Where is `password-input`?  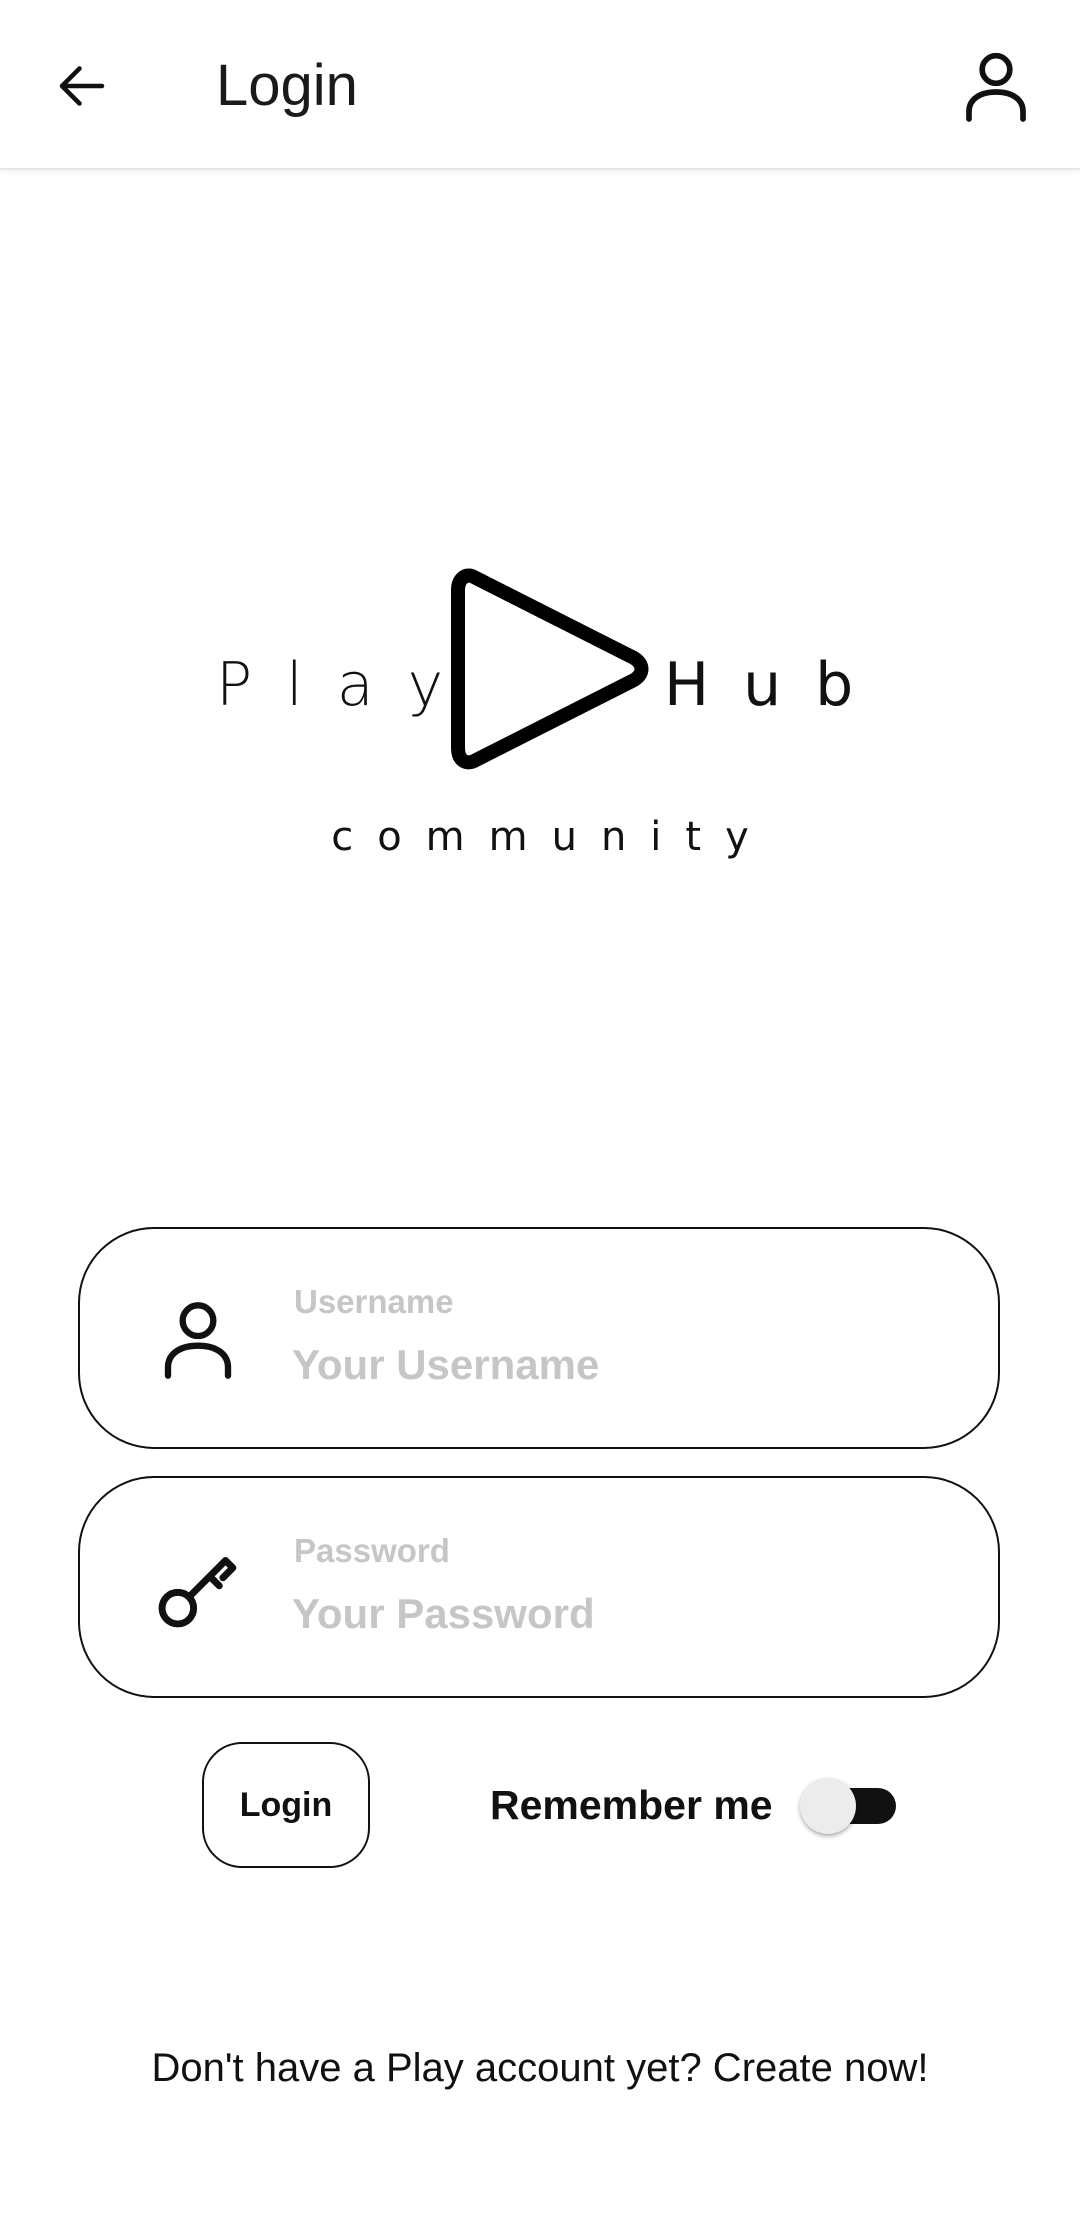 password-input is located at coordinates (612, 1614).